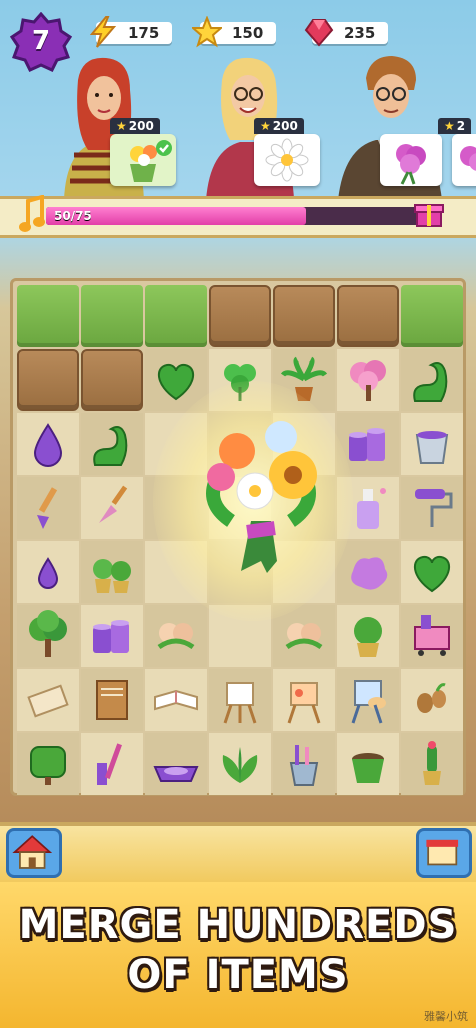 Image resolution: width=476 pixels, height=1028 pixels. I want to click on customer-row: ★ 200 ★ 200 ★ 2, so click(238, 125).